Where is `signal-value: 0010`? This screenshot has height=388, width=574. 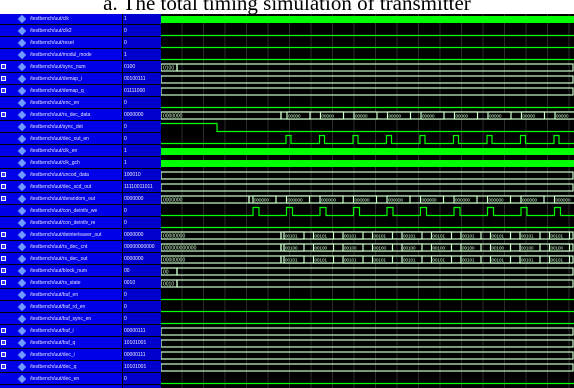
signal-value: 0010 is located at coordinates (130, 283).